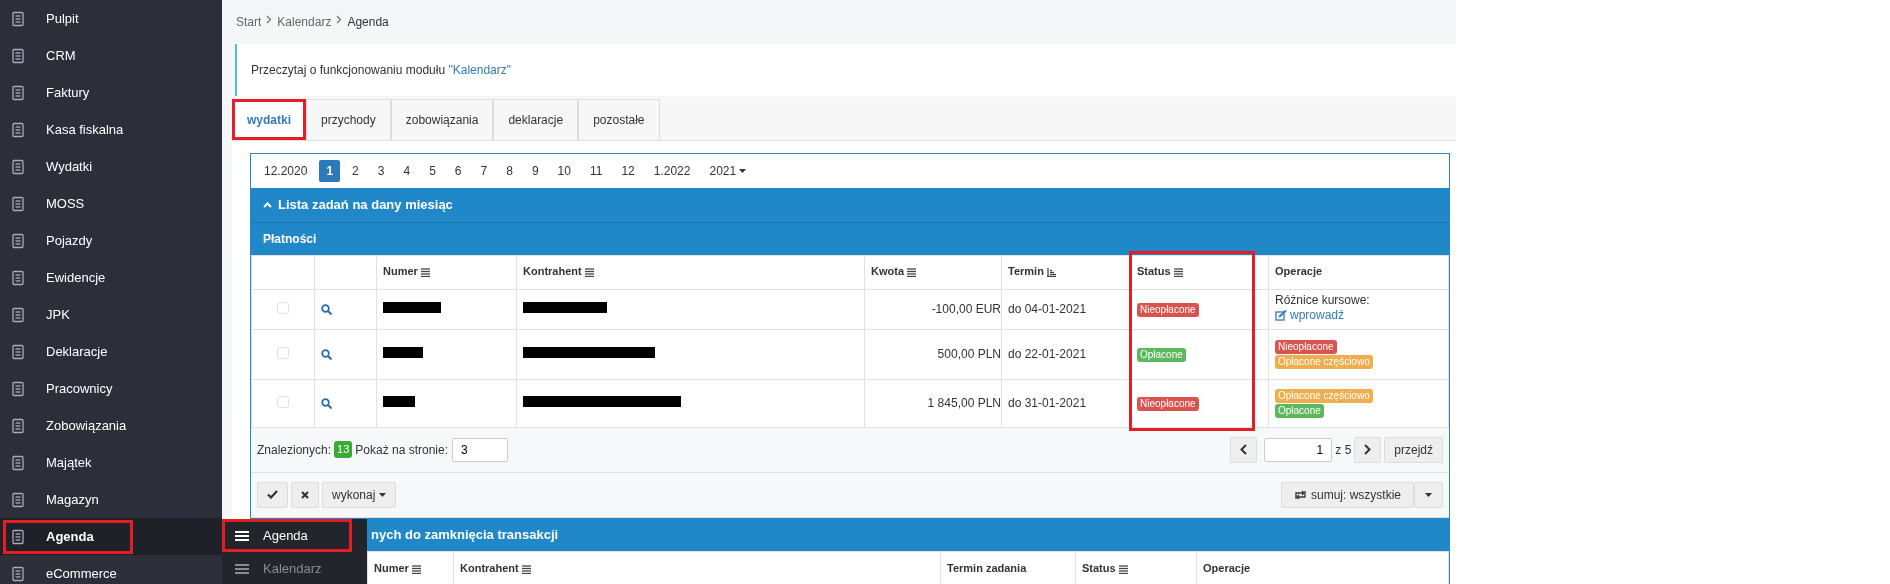 The image size is (1890, 584). I want to click on close-icon, so click(305, 494).